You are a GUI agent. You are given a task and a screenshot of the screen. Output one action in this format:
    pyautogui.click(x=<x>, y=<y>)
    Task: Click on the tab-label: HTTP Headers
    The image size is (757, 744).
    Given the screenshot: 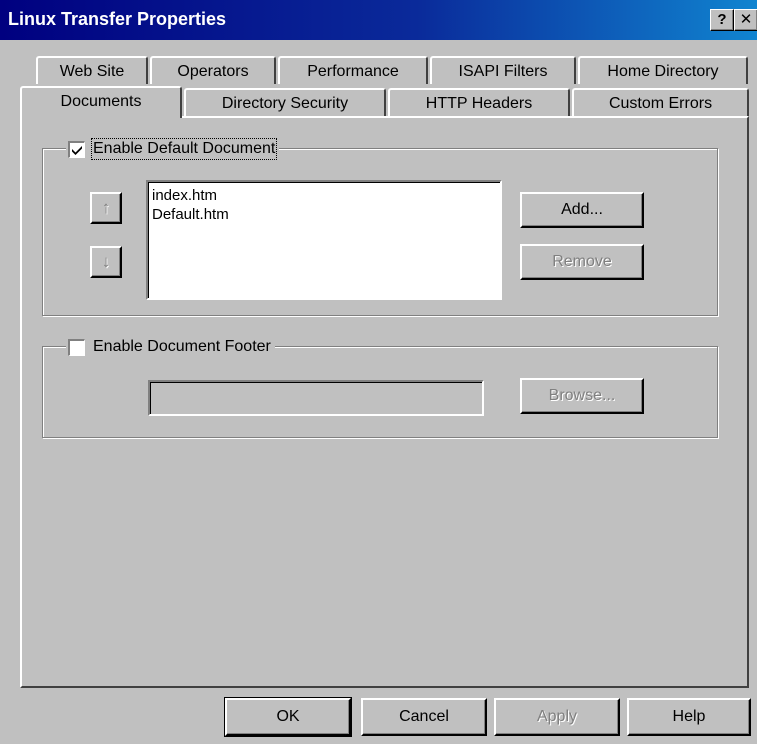 What is the action you would take?
    pyautogui.click(x=479, y=103)
    